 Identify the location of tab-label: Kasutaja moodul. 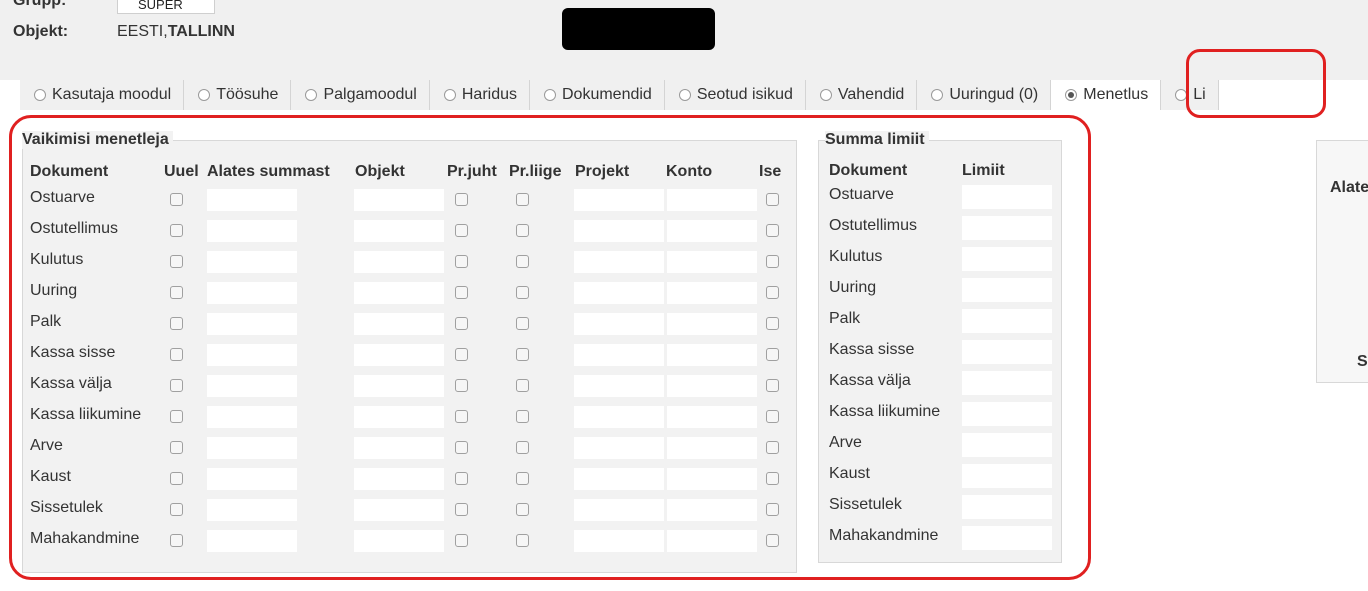
(112, 94).